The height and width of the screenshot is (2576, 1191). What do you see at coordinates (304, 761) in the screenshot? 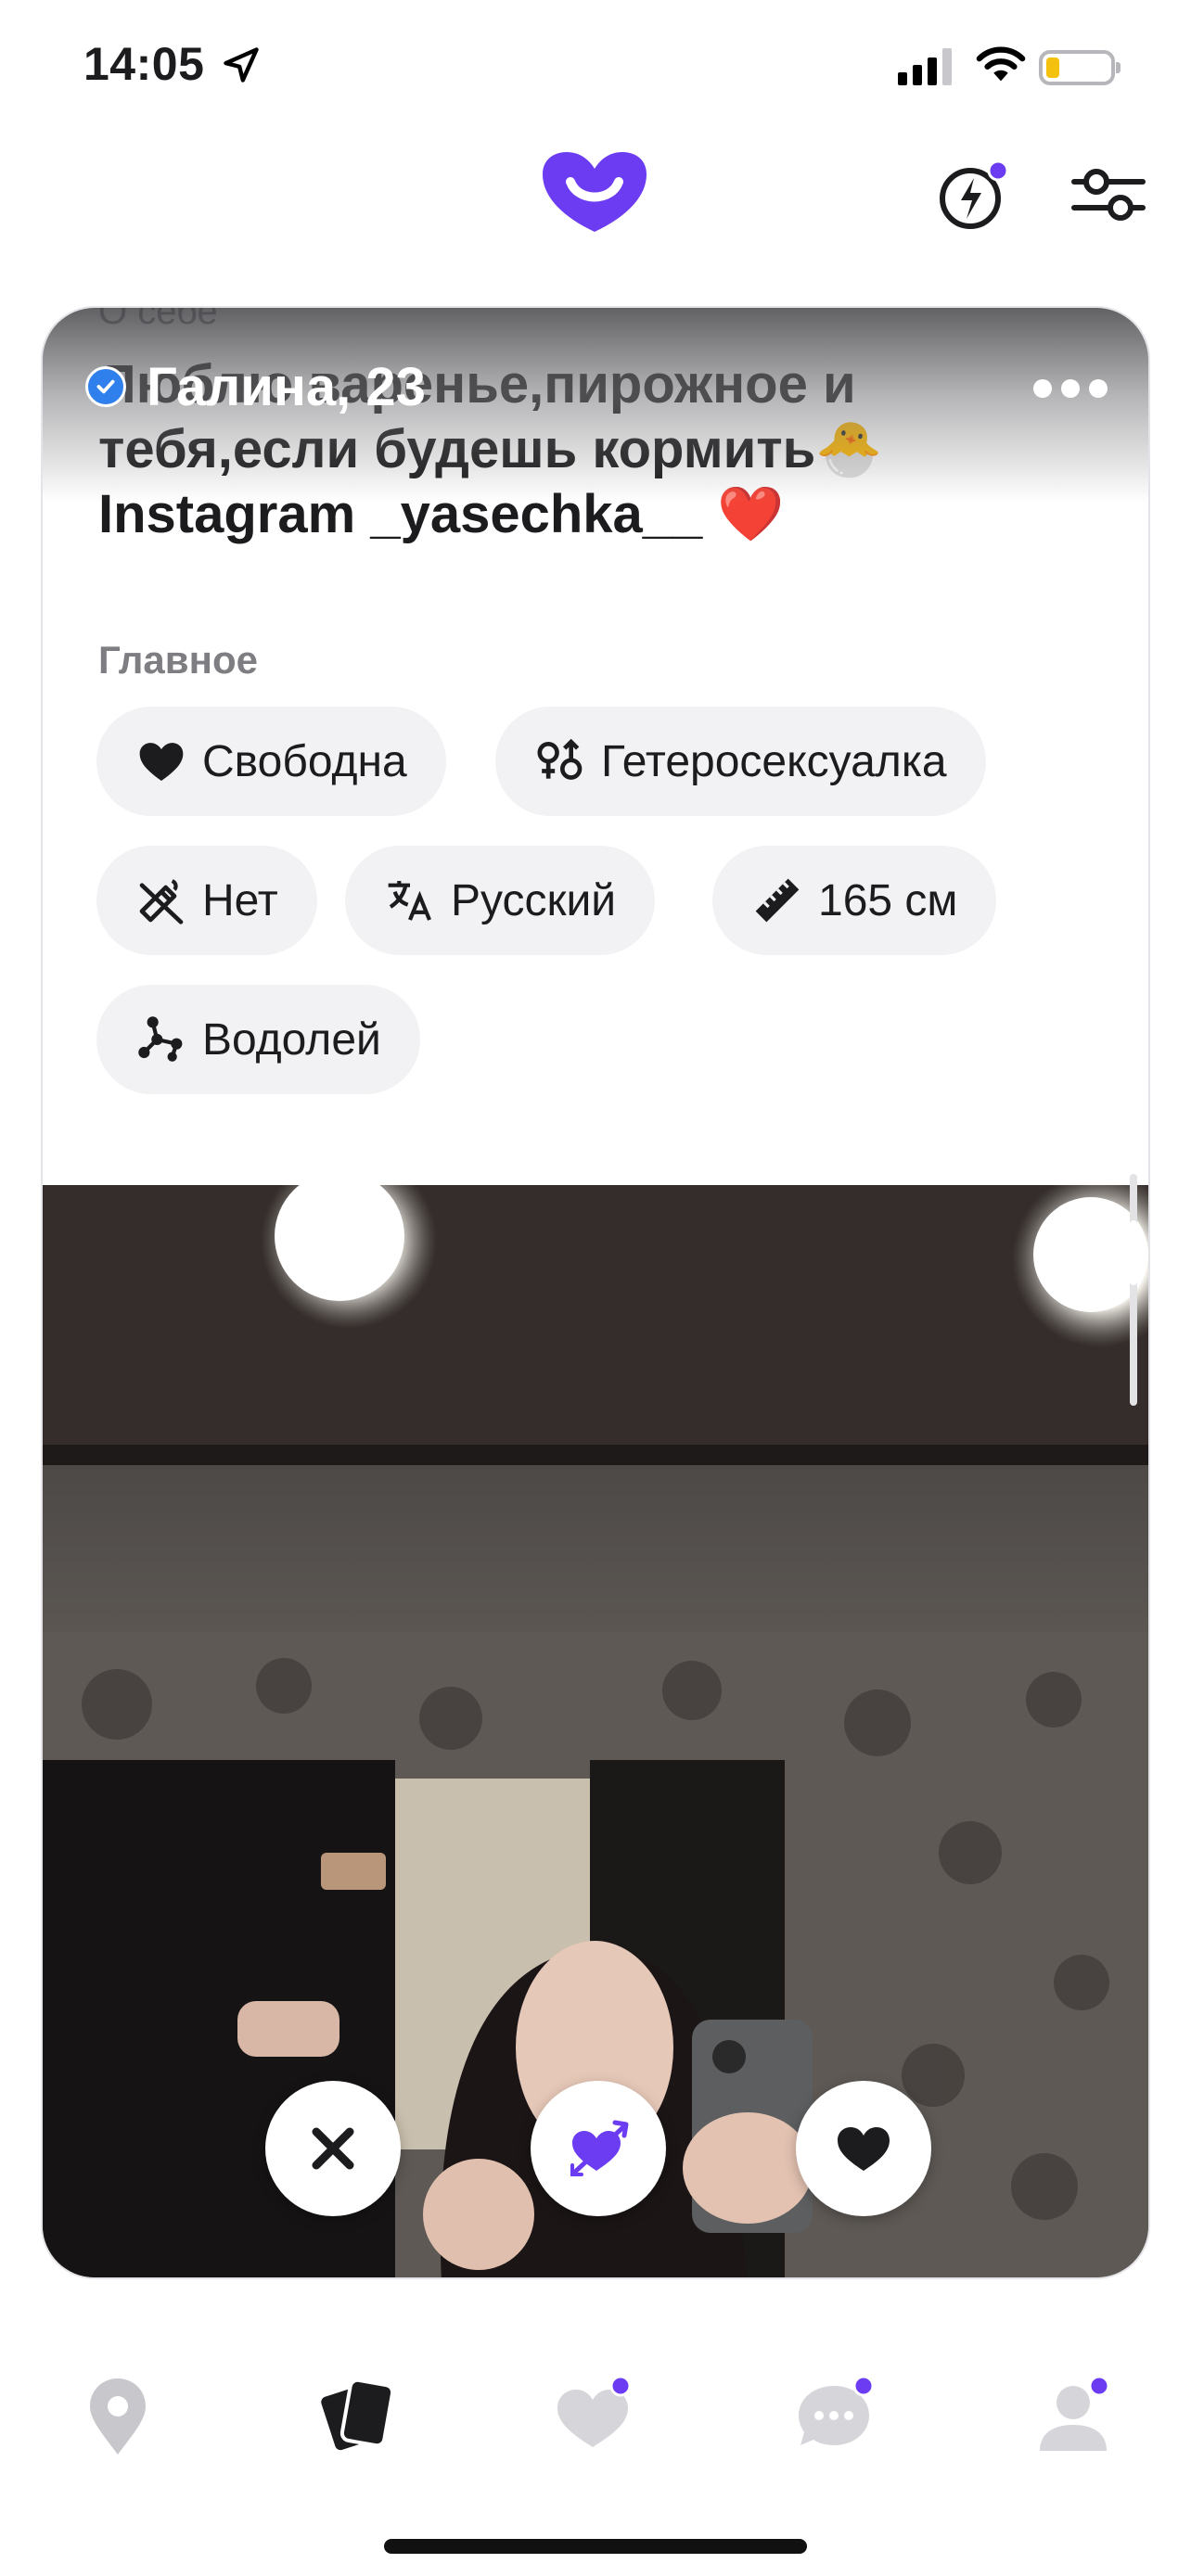
I see `tag-label: Свободна` at bounding box center [304, 761].